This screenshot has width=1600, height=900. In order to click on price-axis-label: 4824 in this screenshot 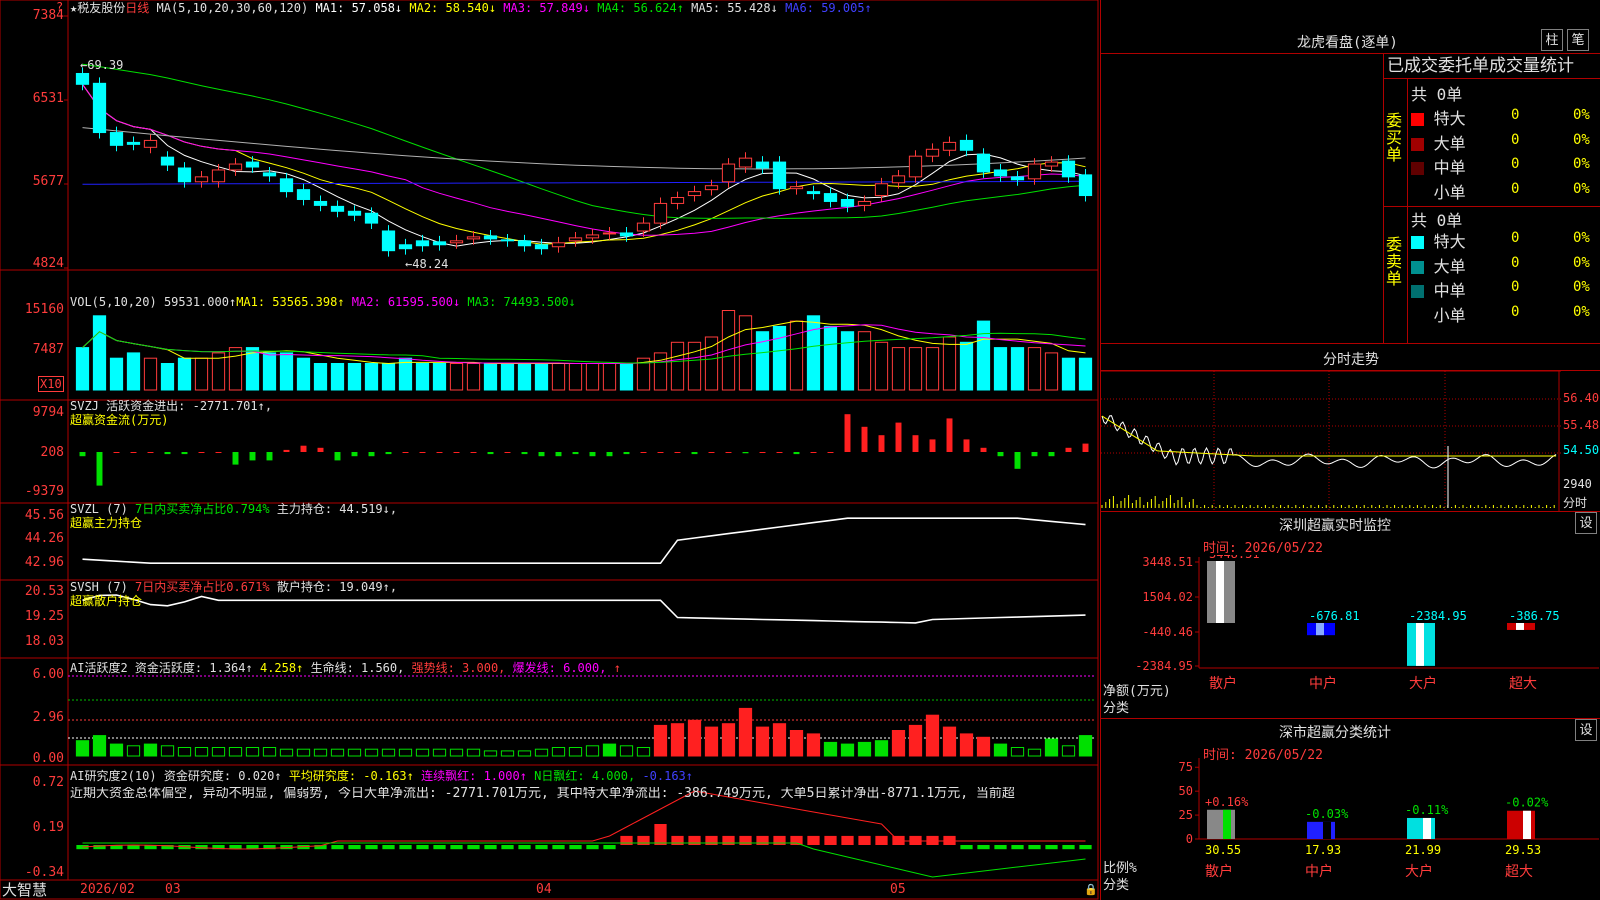, I will do `click(48, 263)`.